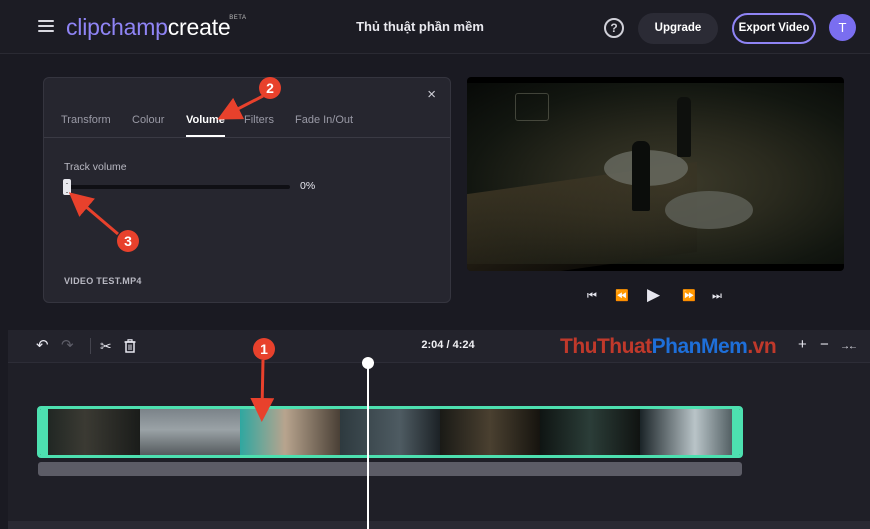 This screenshot has height=529, width=870. Describe the element at coordinates (179, 187) in the screenshot. I see `volume-slider-track` at that location.